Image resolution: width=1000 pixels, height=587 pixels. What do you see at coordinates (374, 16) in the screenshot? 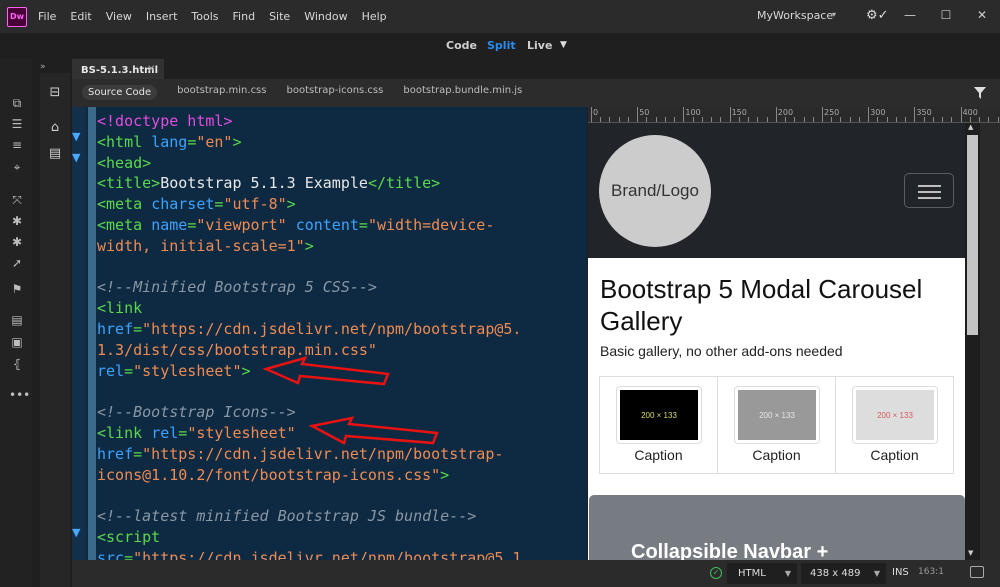
I see `menu-help: Help` at bounding box center [374, 16].